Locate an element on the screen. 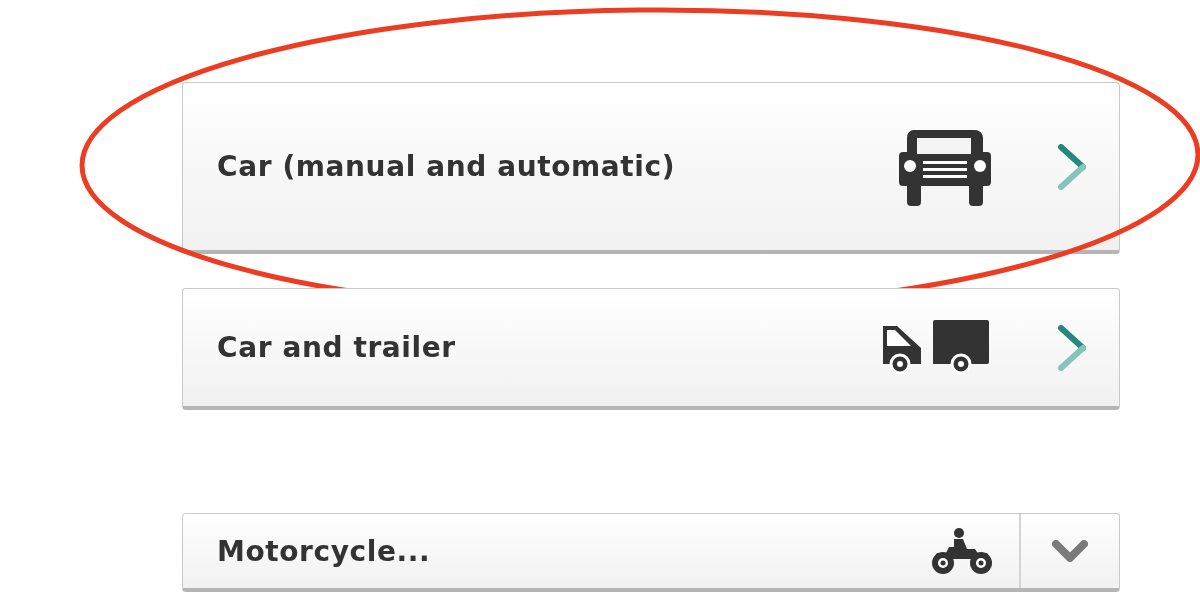 The height and width of the screenshot is (600, 1200). van-with-trailer-icon is located at coordinates (936, 347).